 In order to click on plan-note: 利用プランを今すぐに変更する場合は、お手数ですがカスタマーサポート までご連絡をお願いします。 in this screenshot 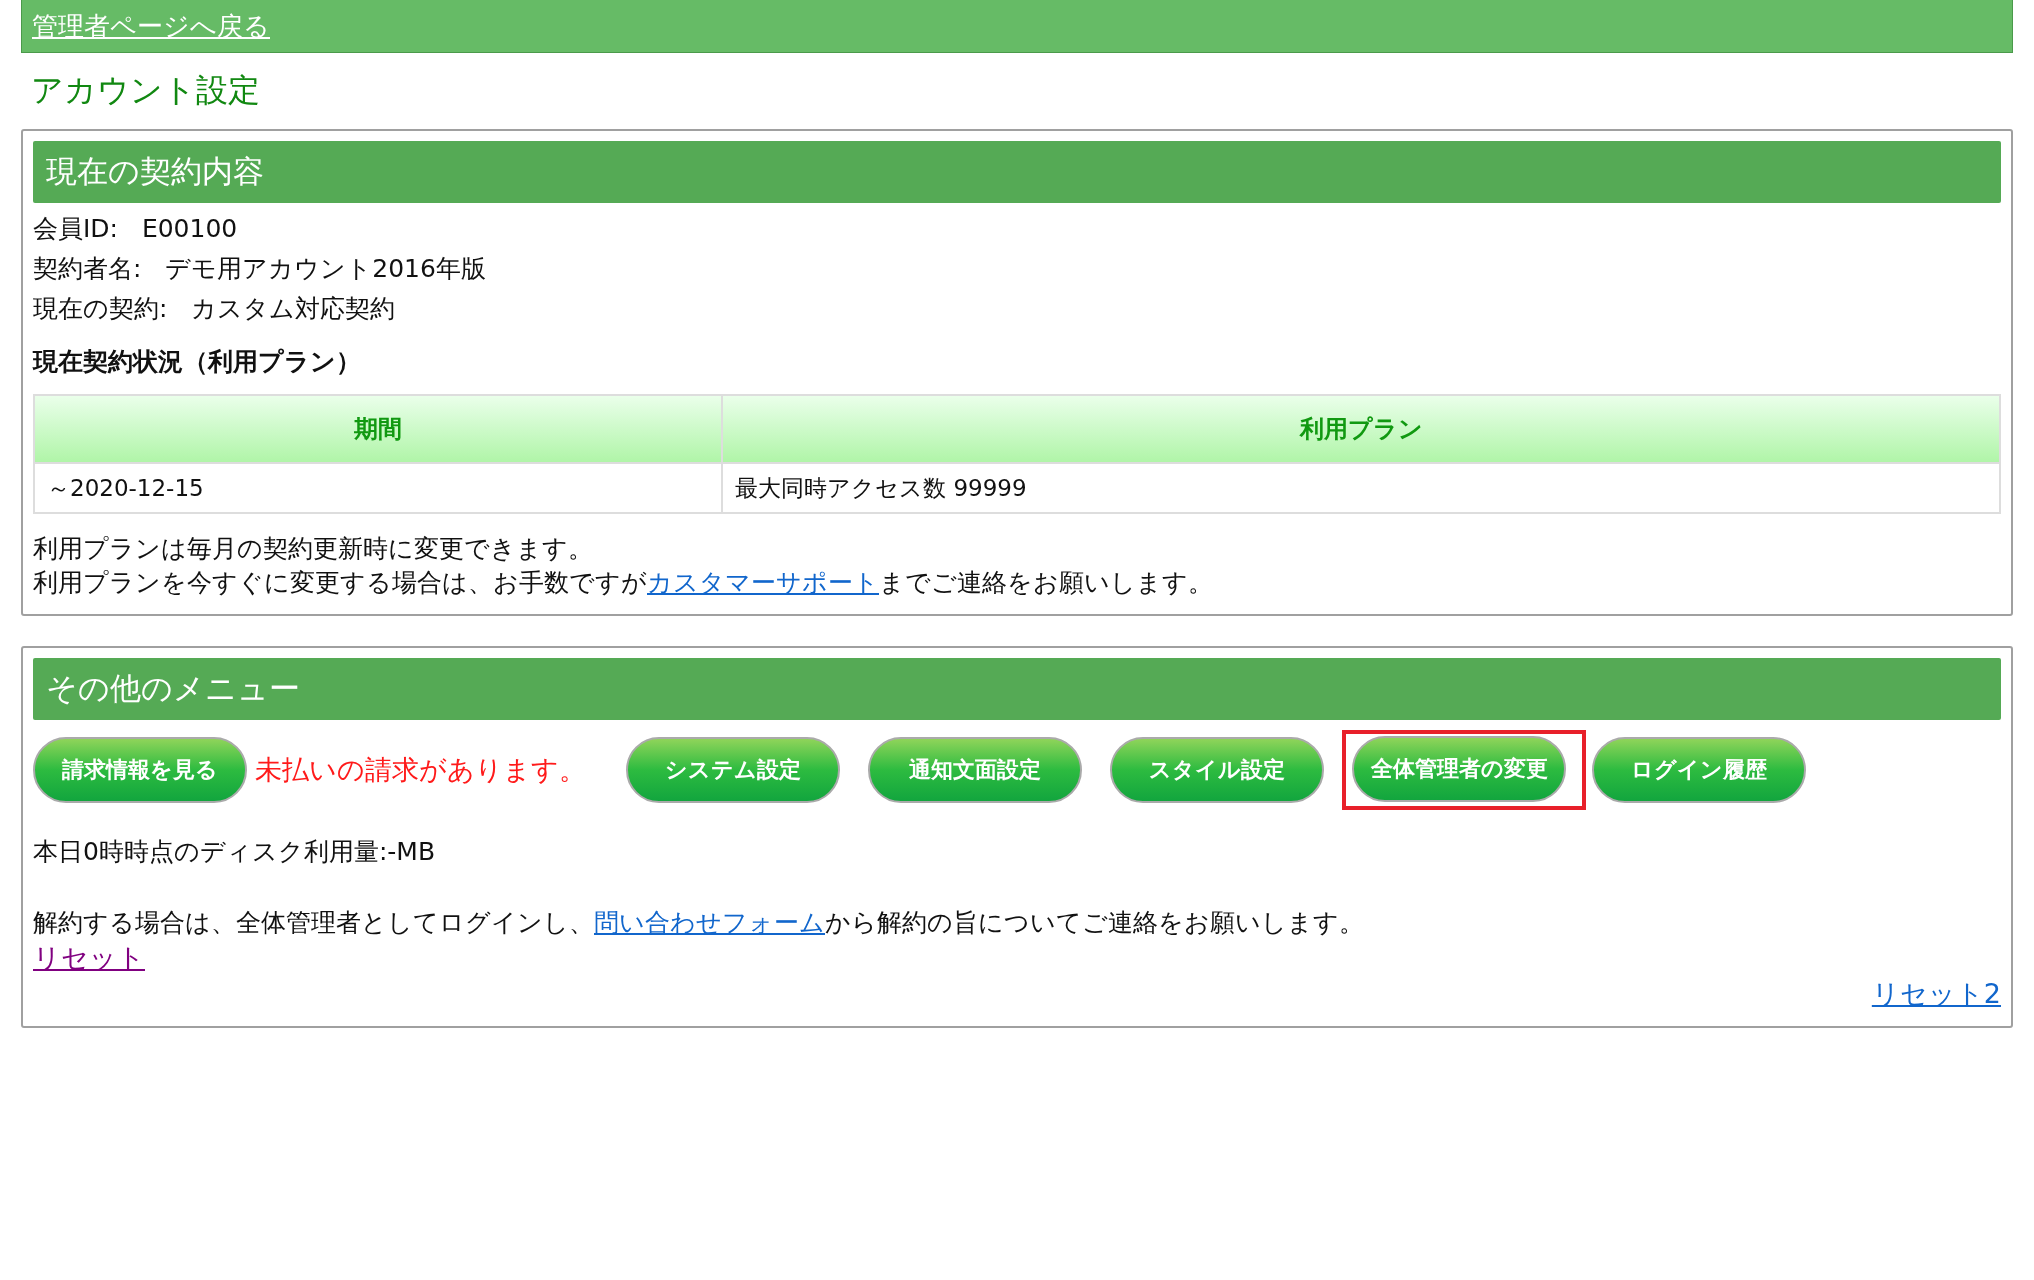, I will do `click(623, 583)`.